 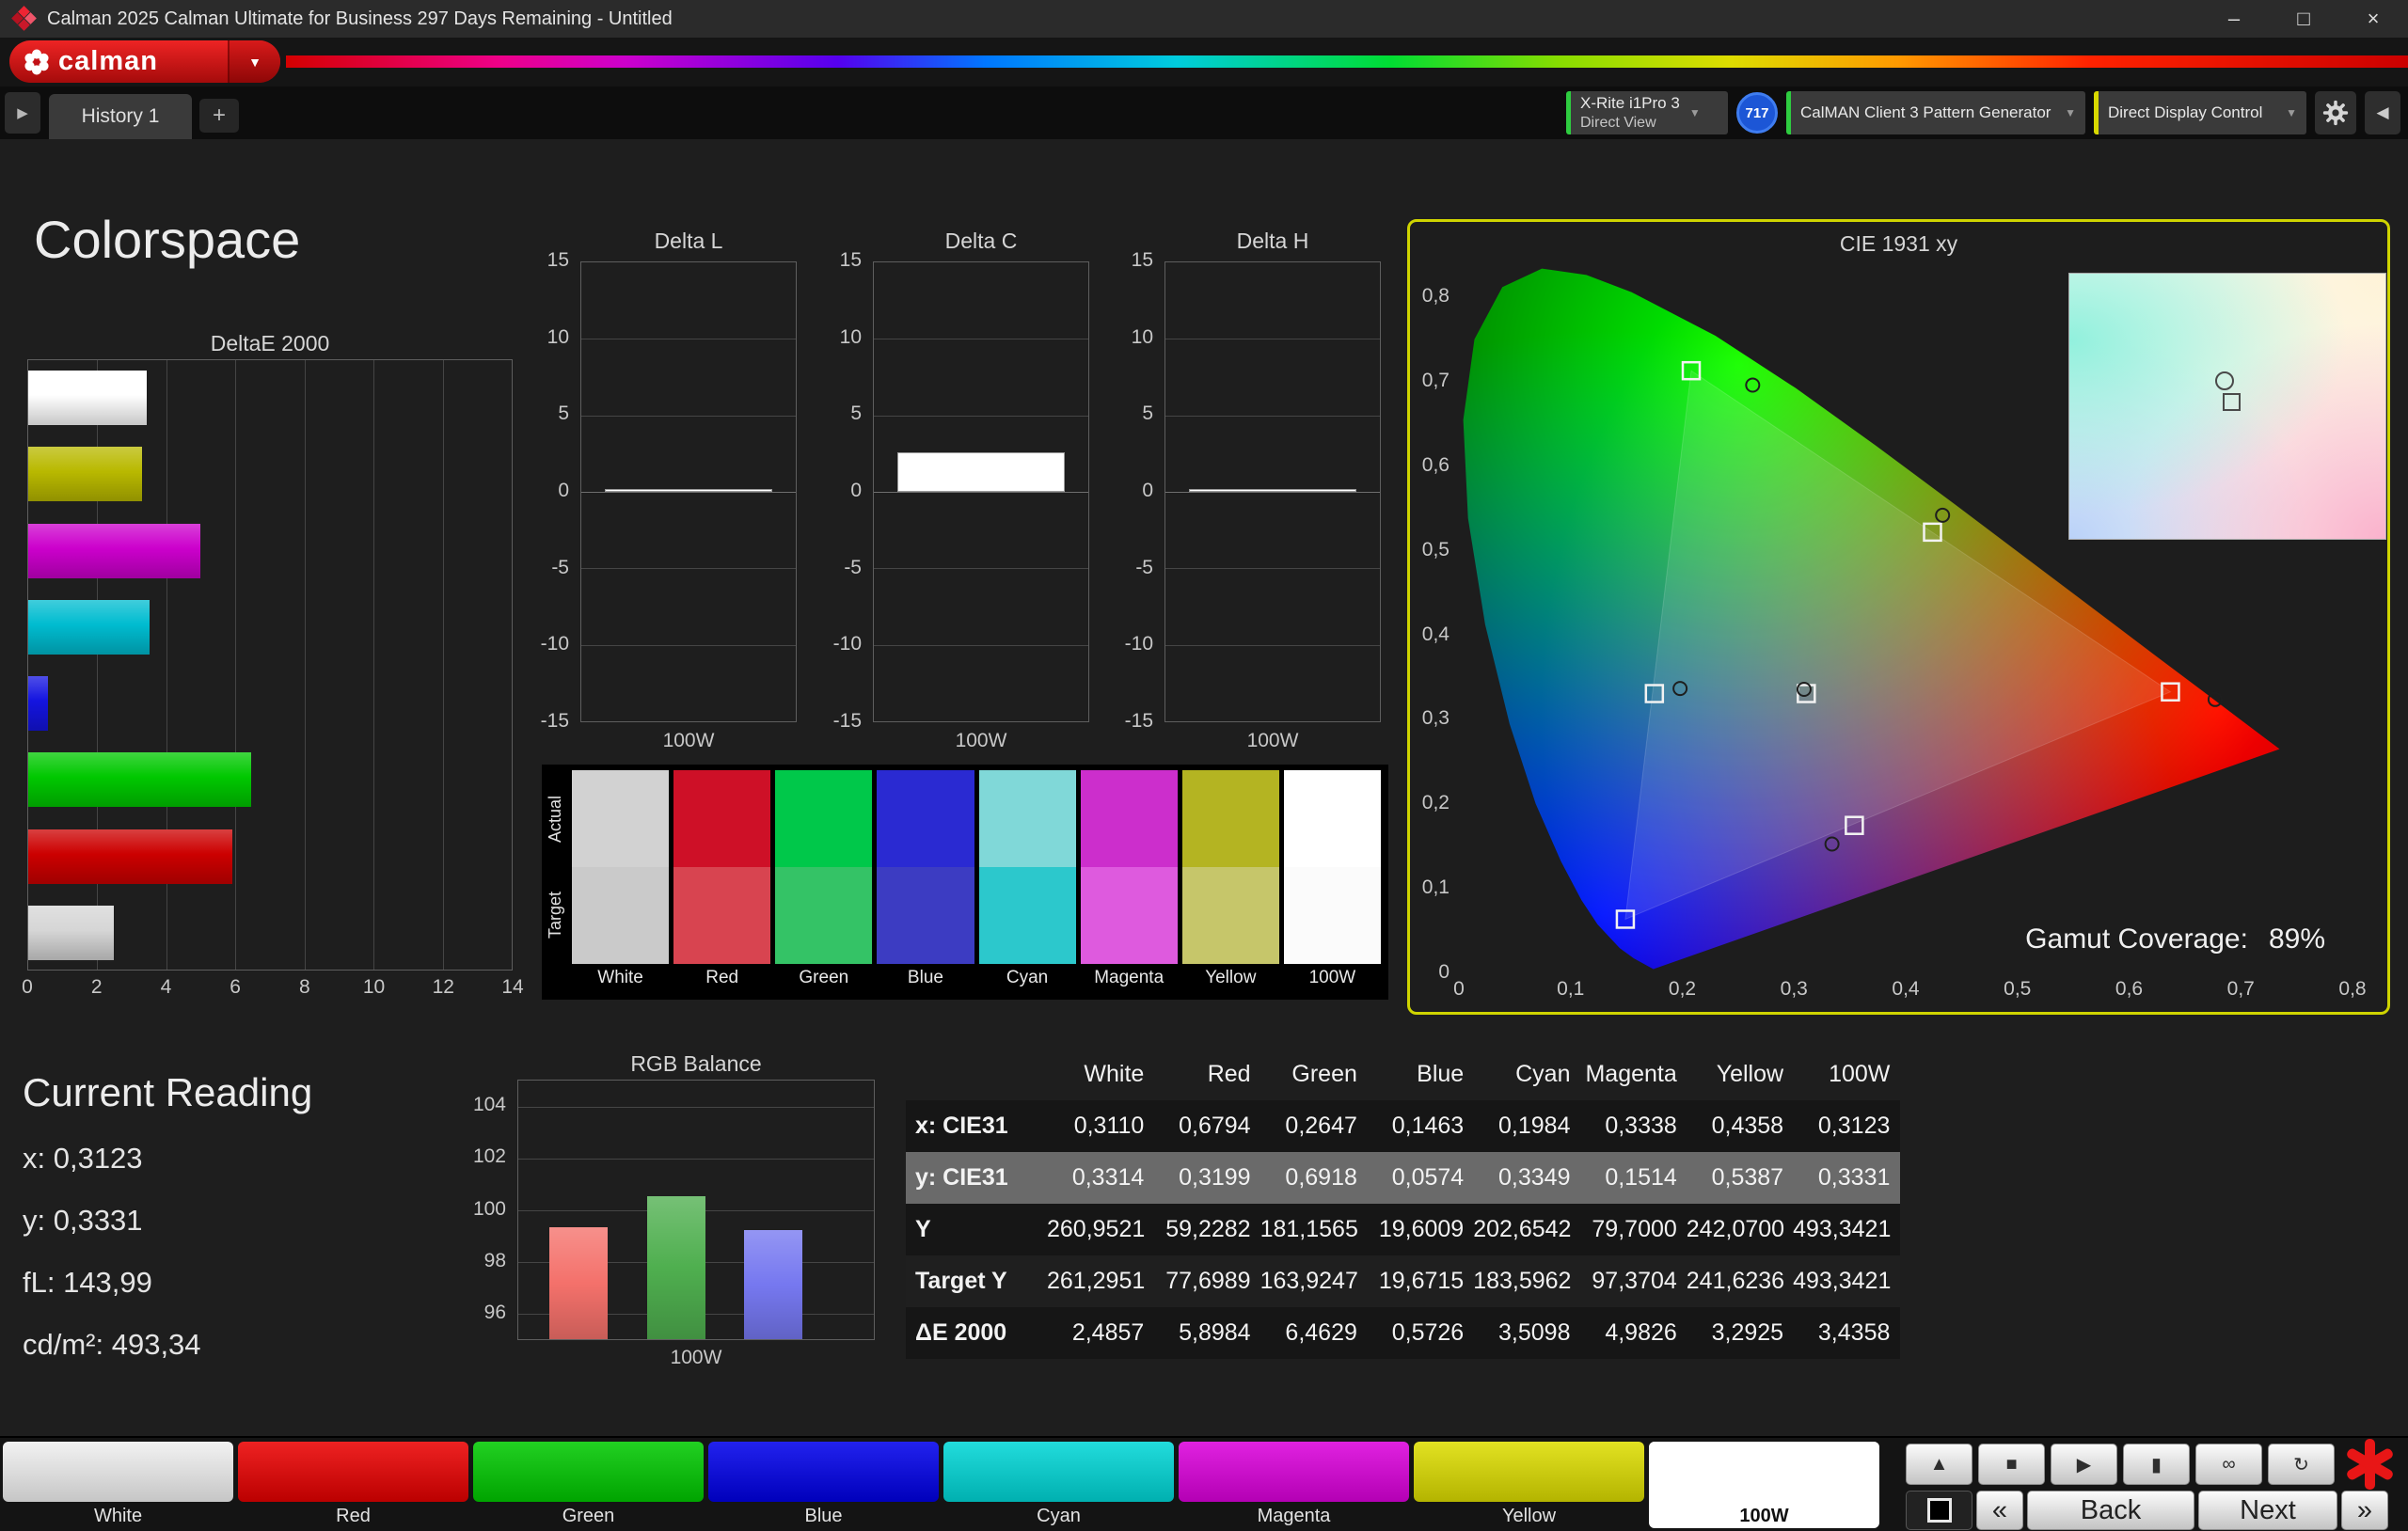 I want to click on rgb-bar-red, so click(x=578, y=1283).